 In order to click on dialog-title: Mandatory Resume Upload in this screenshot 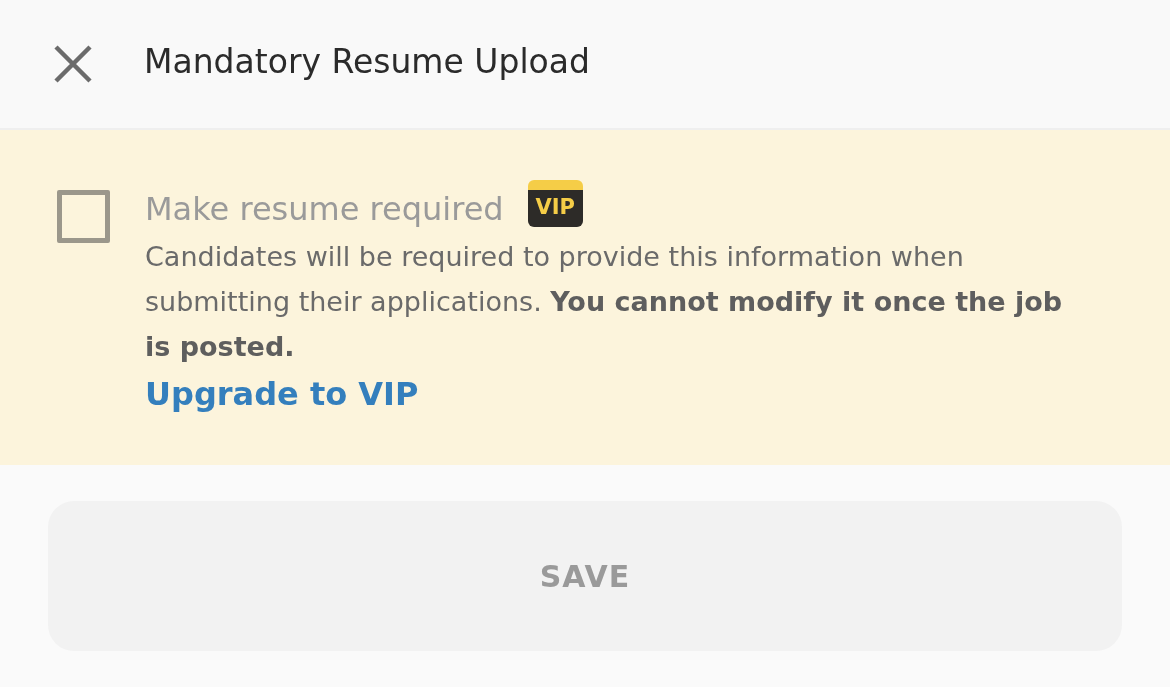, I will do `click(367, 61)`.